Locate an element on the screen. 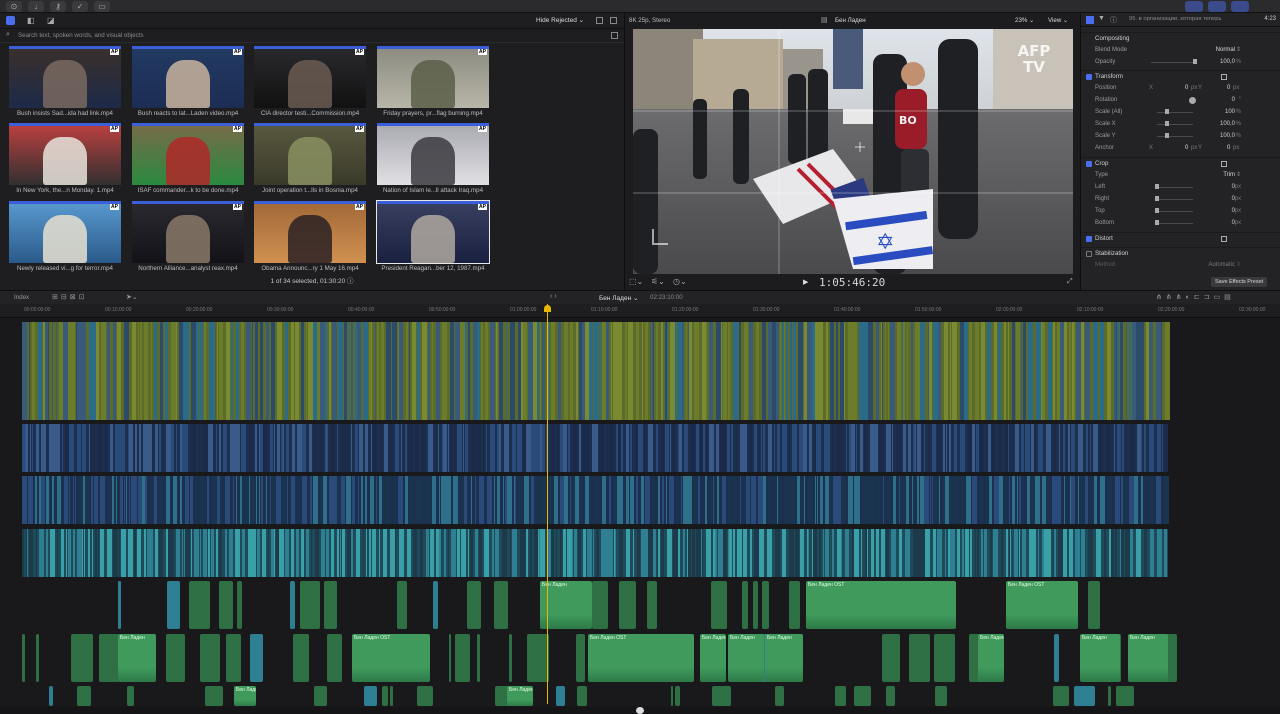 This screenshot has width=1280, height=714. share-icon: ▭ is located at coordinates (102, 6).